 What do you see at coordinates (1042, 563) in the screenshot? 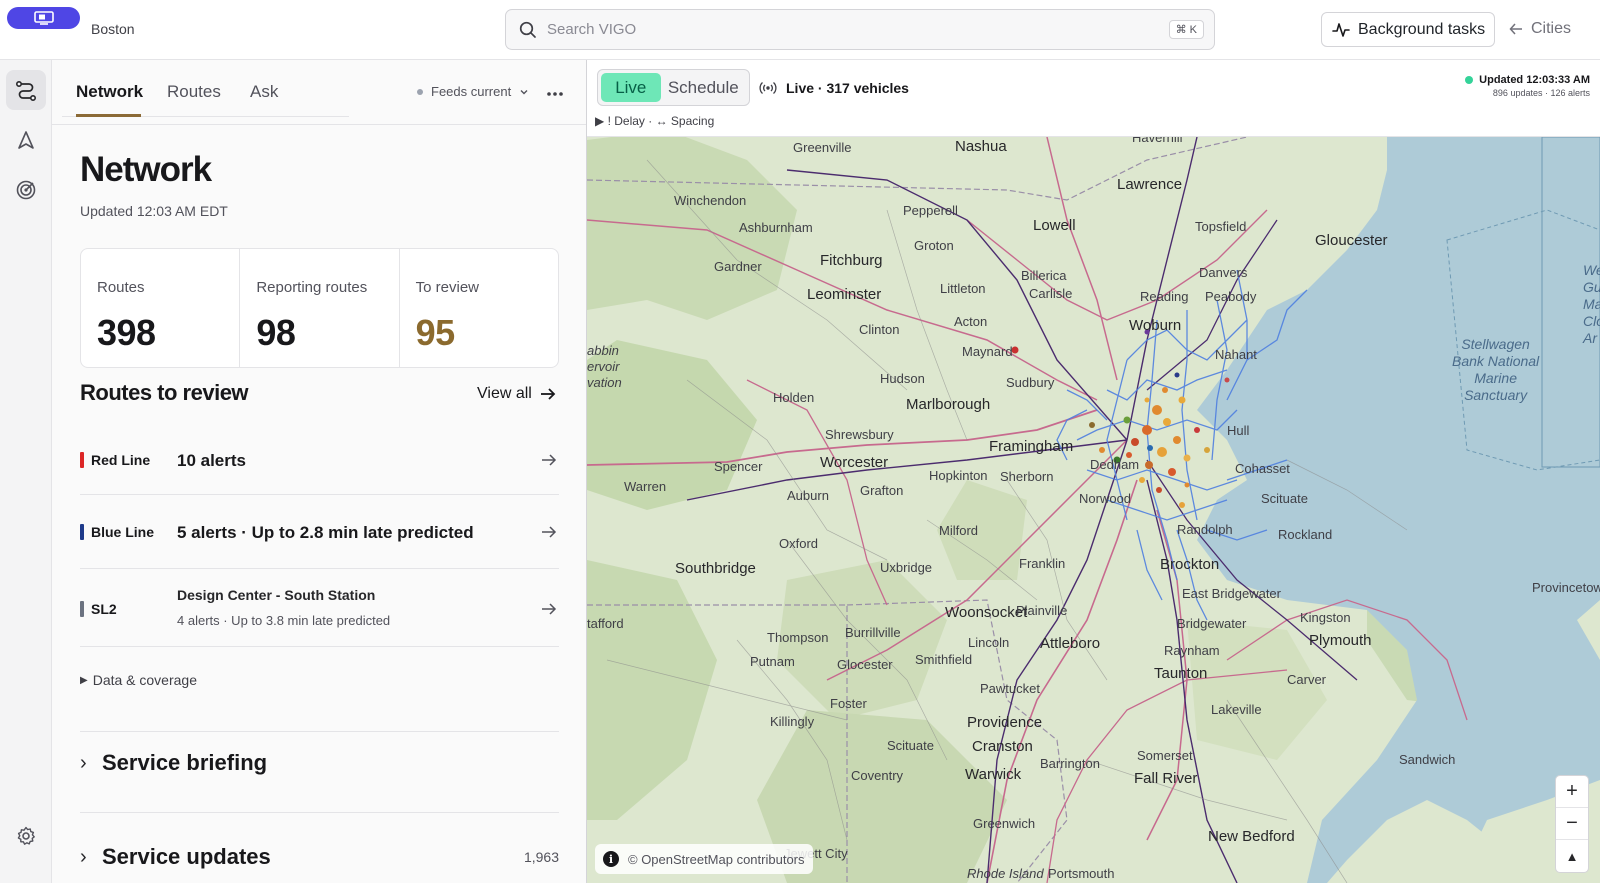
I see `map-label: Franklin` at bounding box center [1042, 563].